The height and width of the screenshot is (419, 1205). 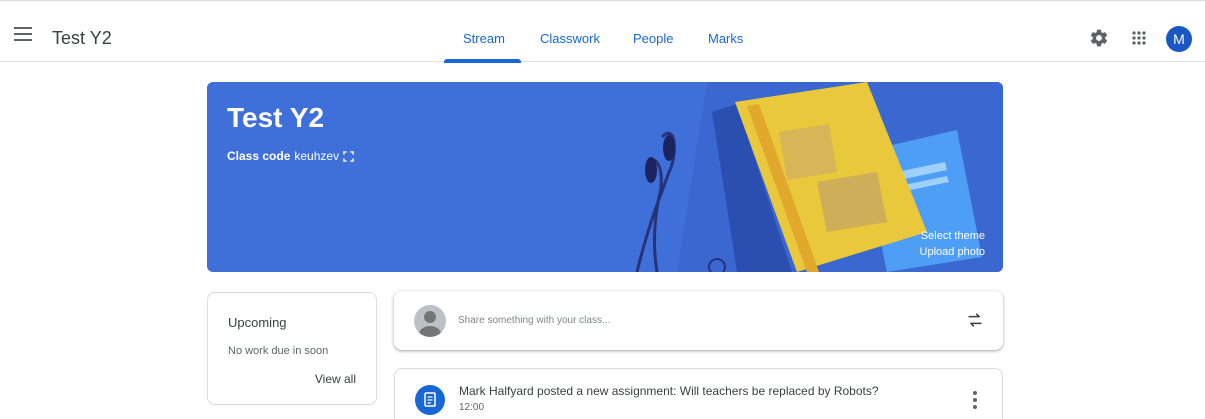 What do you see at coordinates (1139, 38) in the screenshot?
I see `apps-grid-icon` at bounding box center [1139, 38].